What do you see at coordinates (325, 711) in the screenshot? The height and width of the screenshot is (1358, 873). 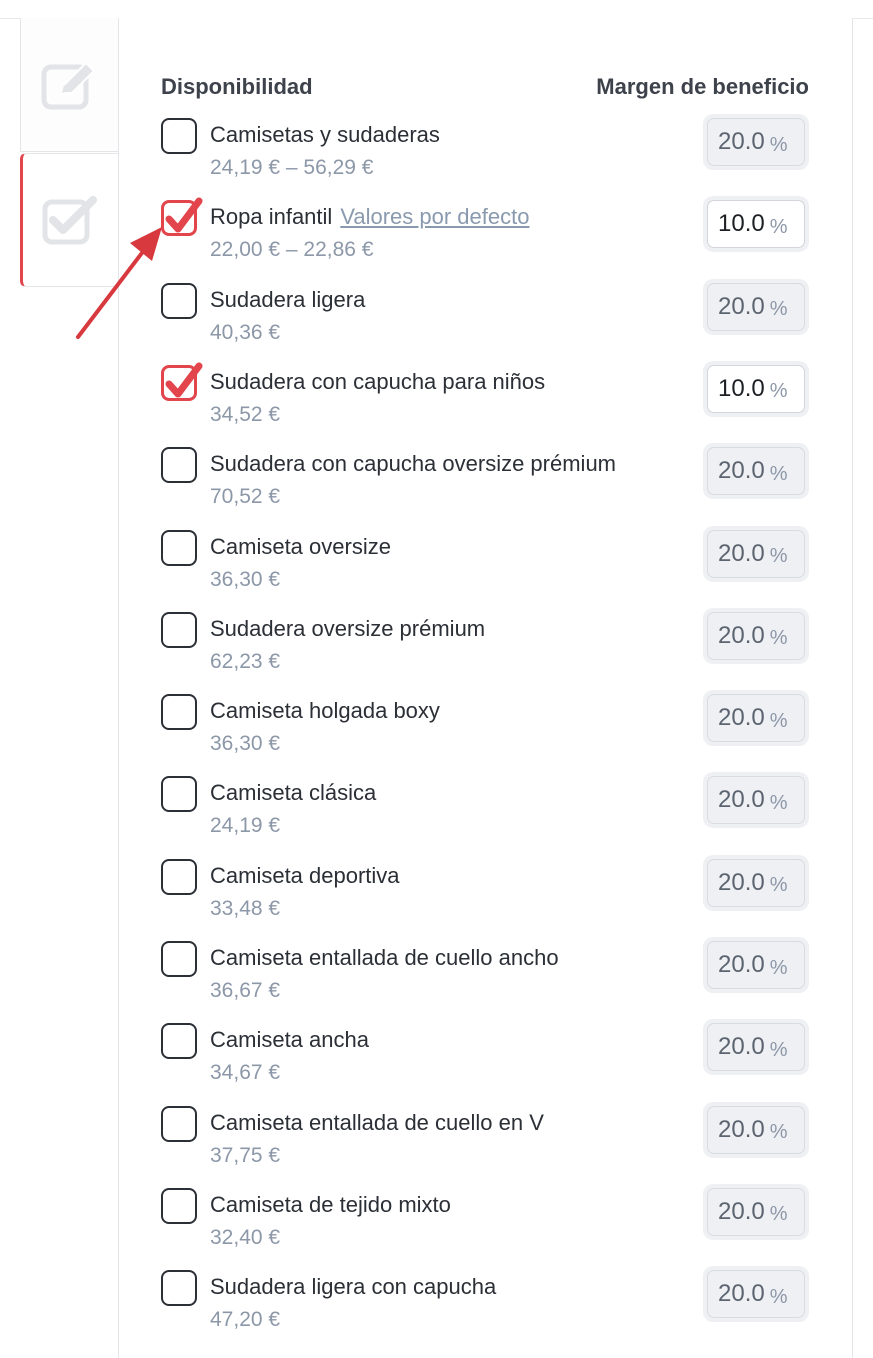 I see `product-name: Camiseta holgada boxy` at bounding box center [325, 711].